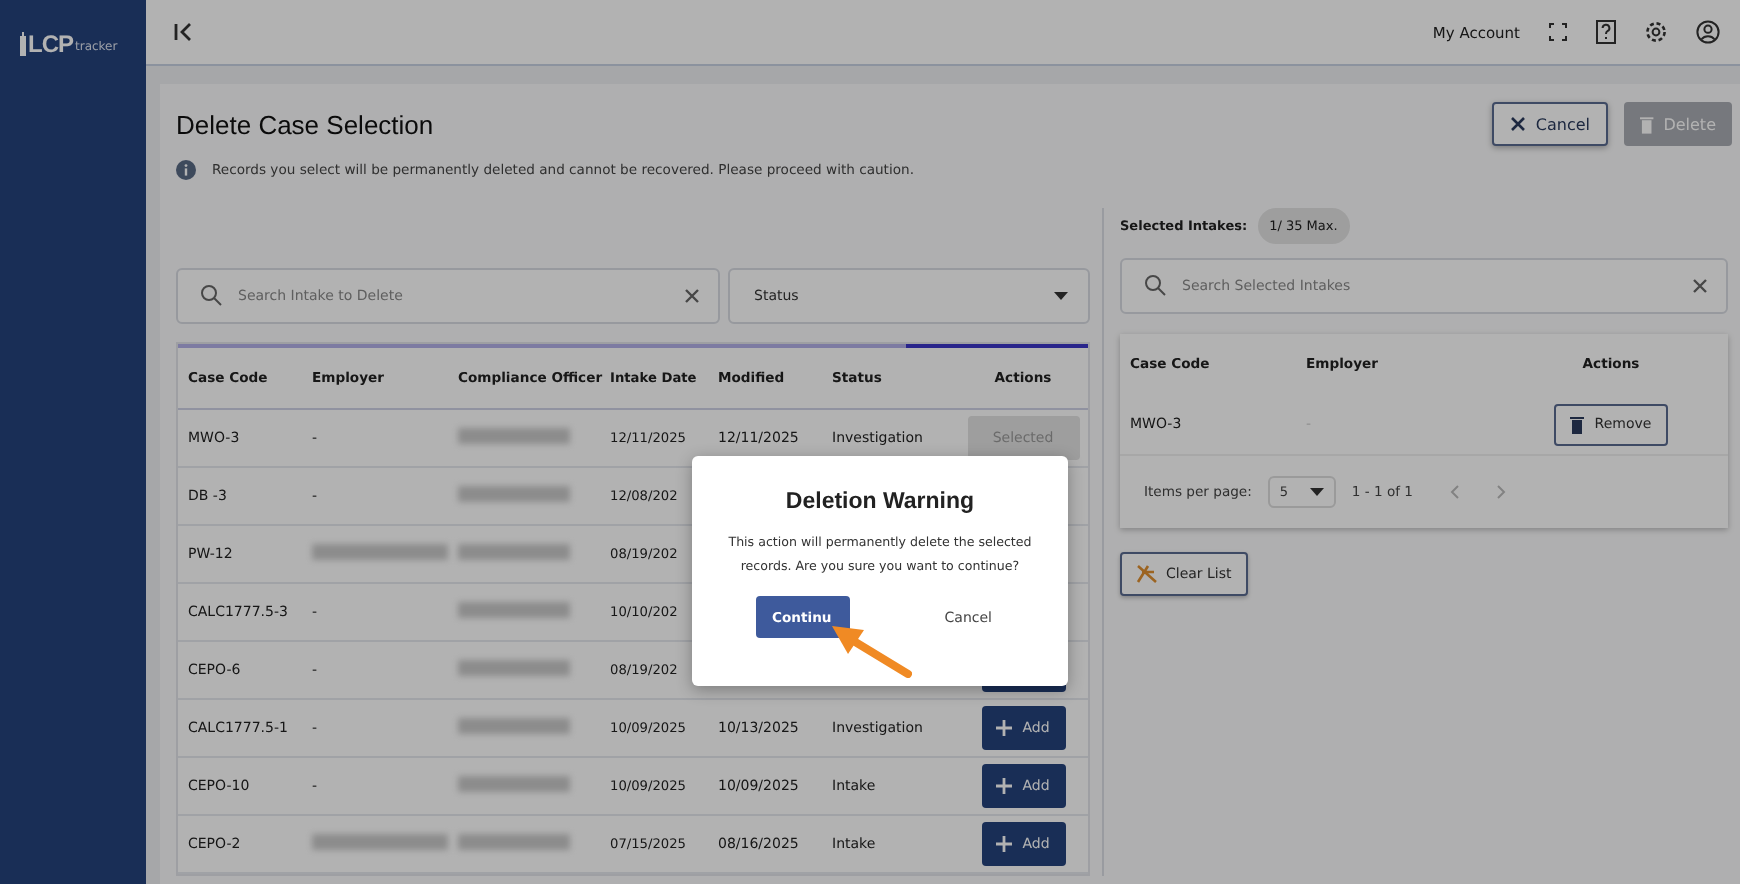  Describe the element at coordinates (1517, 124) in the screenshot. I see `close-icon` at that location.